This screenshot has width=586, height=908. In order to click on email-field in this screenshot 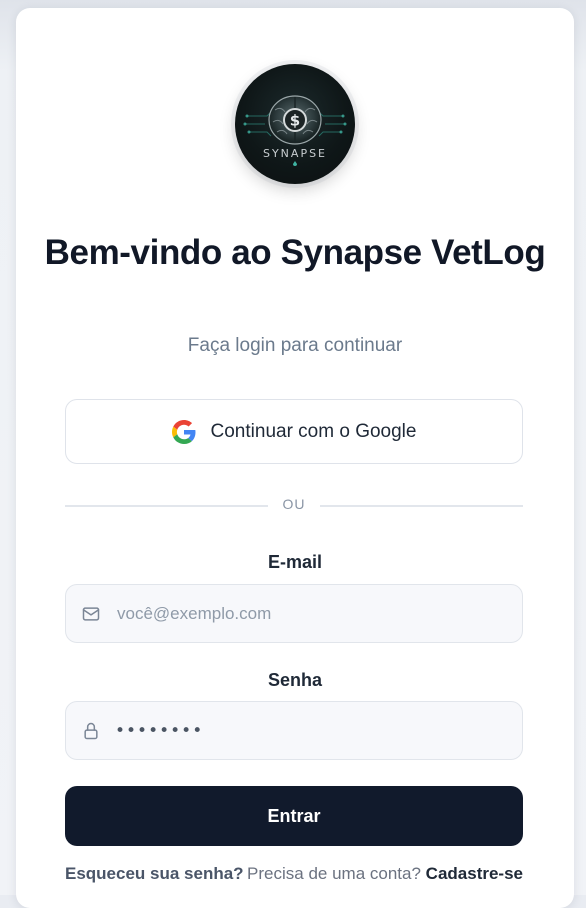, I will do `click(294, 613)`.